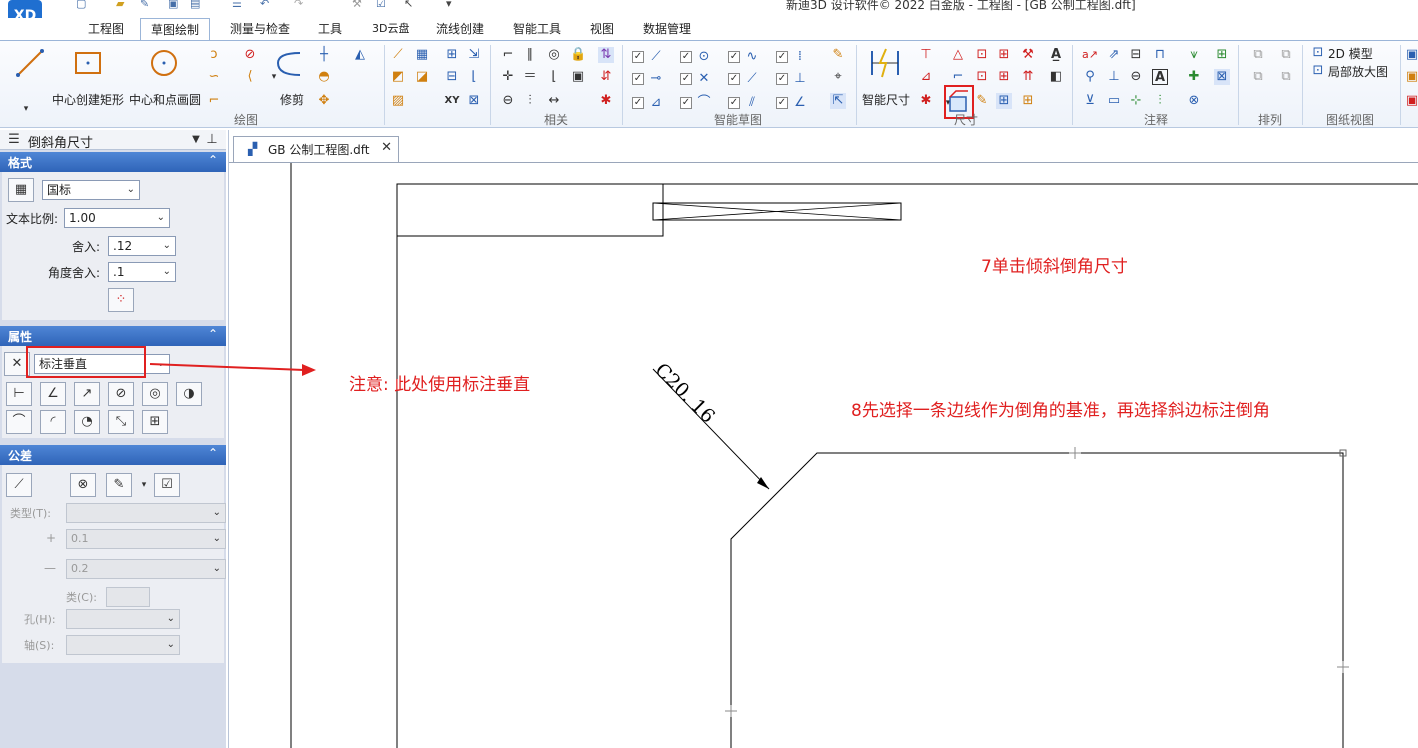 This screenshot has height=748, width=1418. I want to click on dimension-group-icon: ⊞, so click(1004, 77).